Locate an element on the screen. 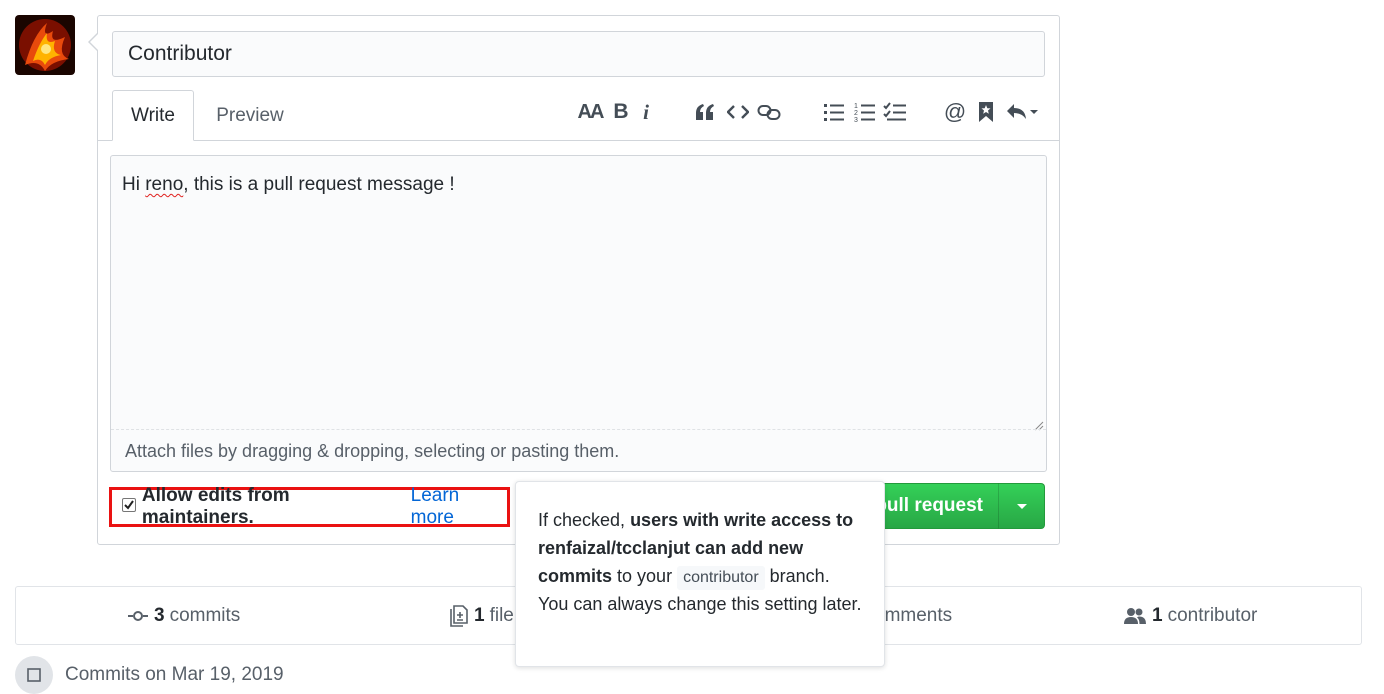 Image resolution: width=1384 pixels, height=694 pixels. italic-icon: i is located at coordinates (646, 112).